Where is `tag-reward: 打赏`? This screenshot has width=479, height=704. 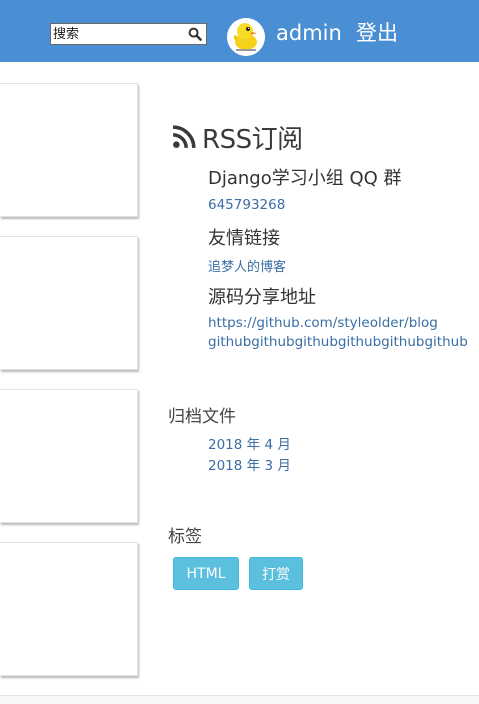 tag-reward: 打赏 is located at coordinates (276, 573).